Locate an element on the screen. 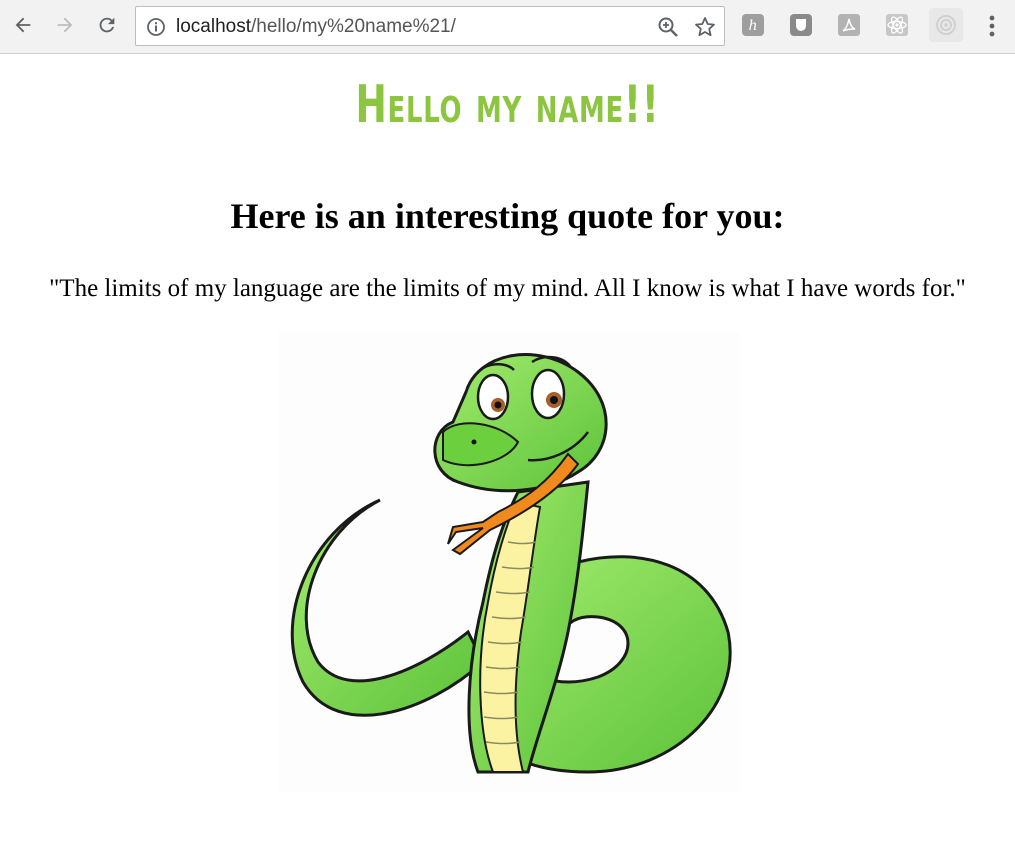  extension-react-button is located at coordinates (897, 25).